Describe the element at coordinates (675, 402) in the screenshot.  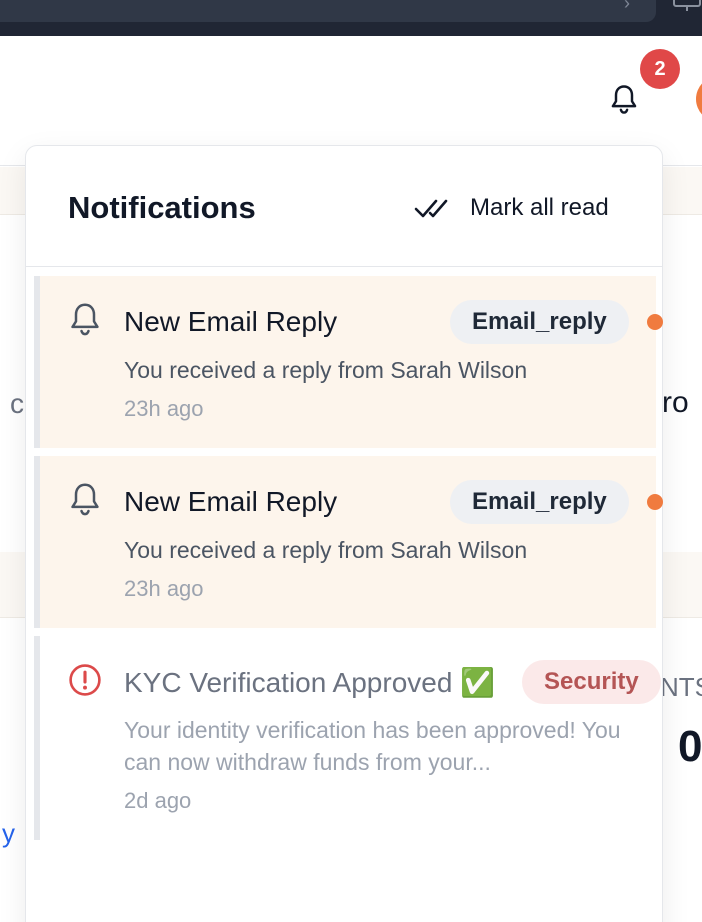
I see `background-text: ro` at that location.